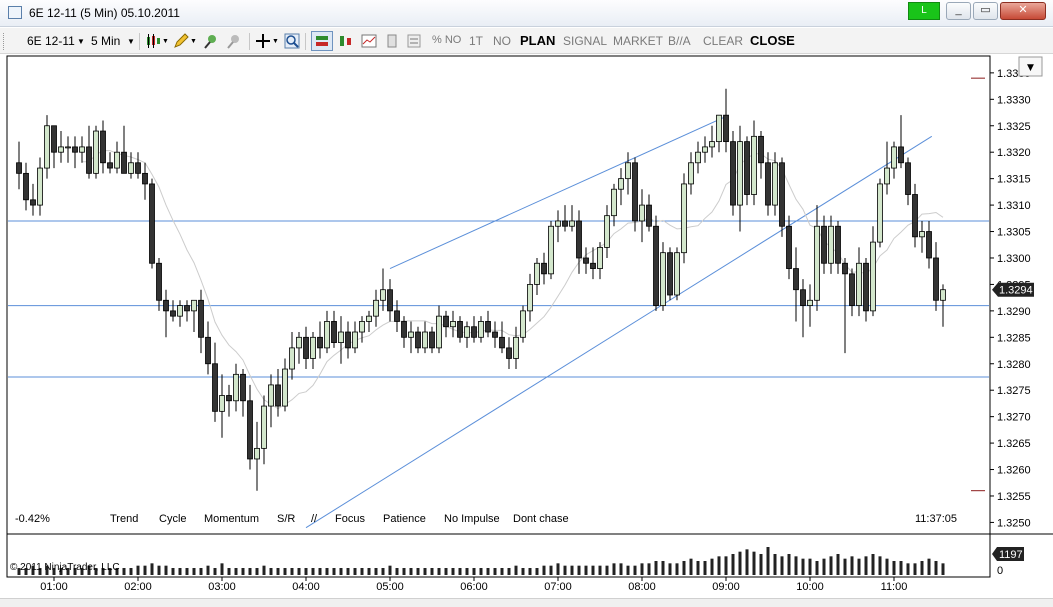 This screenshot has height=607, width=1053. What do you see at coordinates (638, 41) in the screenshot?
I see `market-button: MARKET` at bounding box center [638, 41].